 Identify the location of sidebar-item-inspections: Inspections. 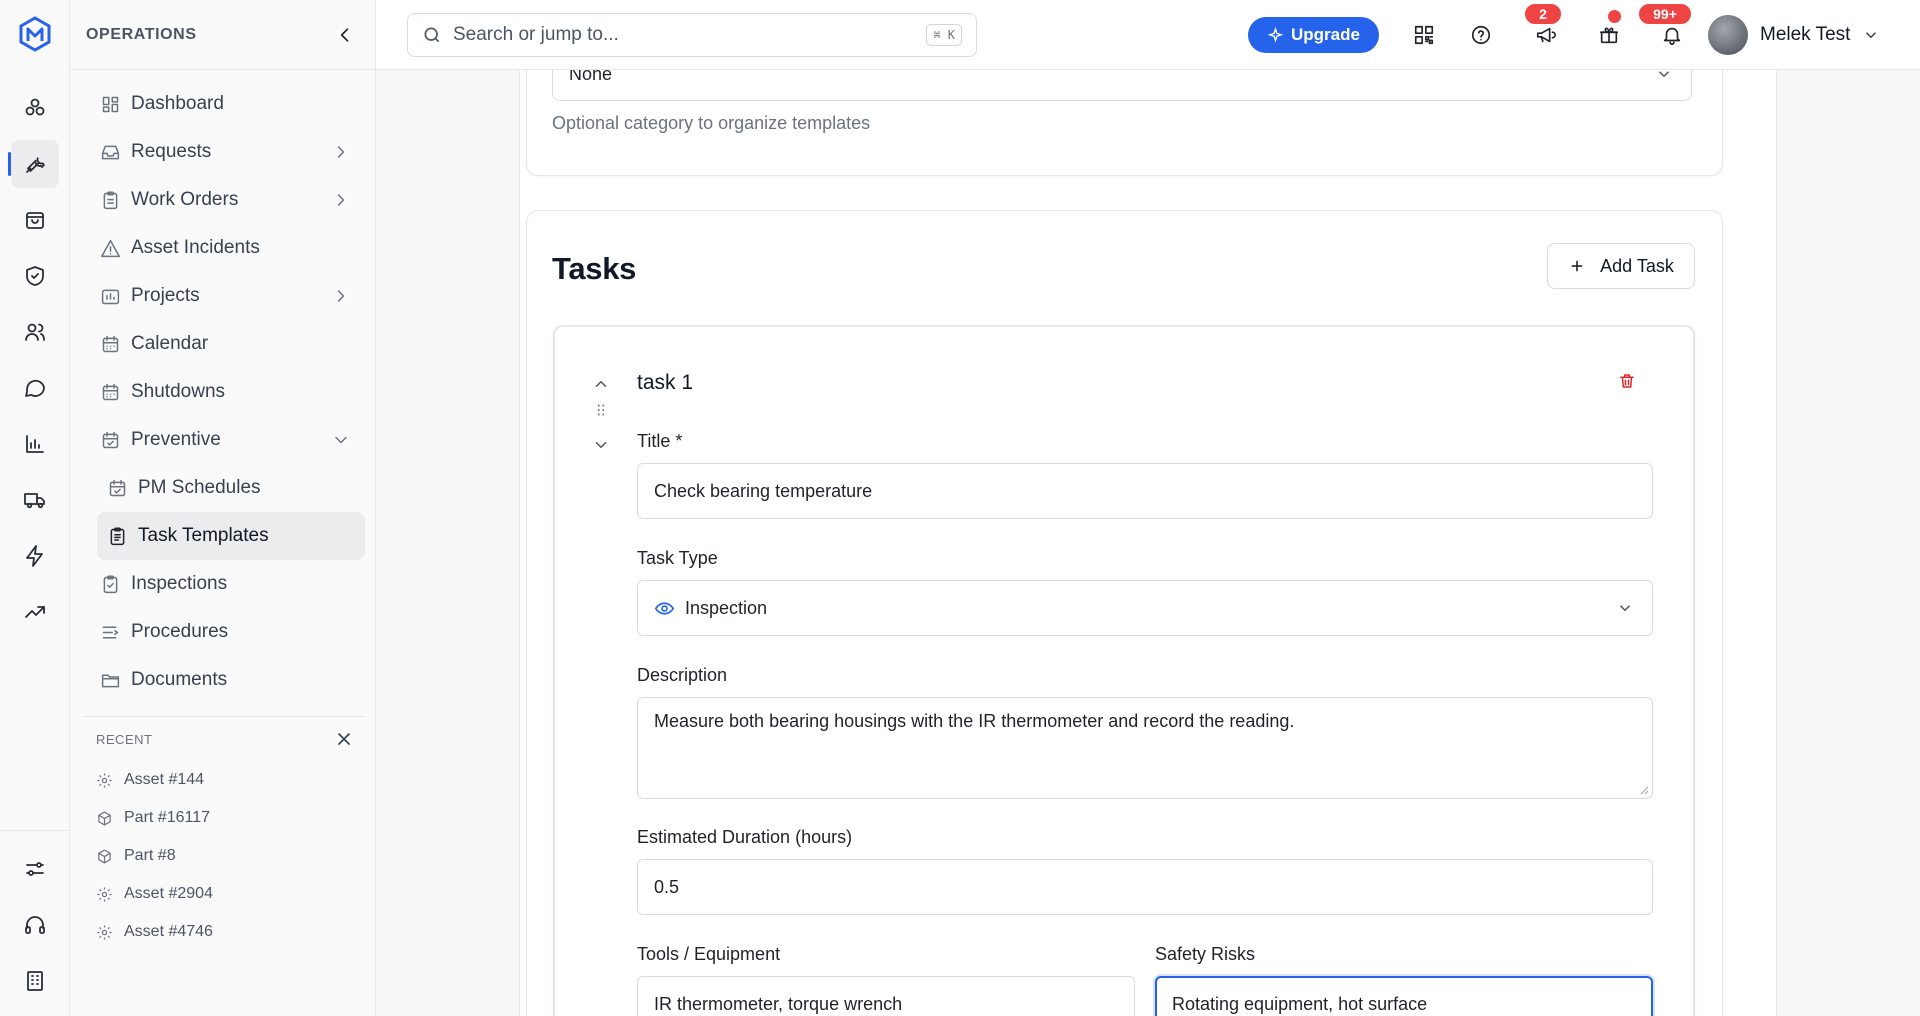
(222, 584).